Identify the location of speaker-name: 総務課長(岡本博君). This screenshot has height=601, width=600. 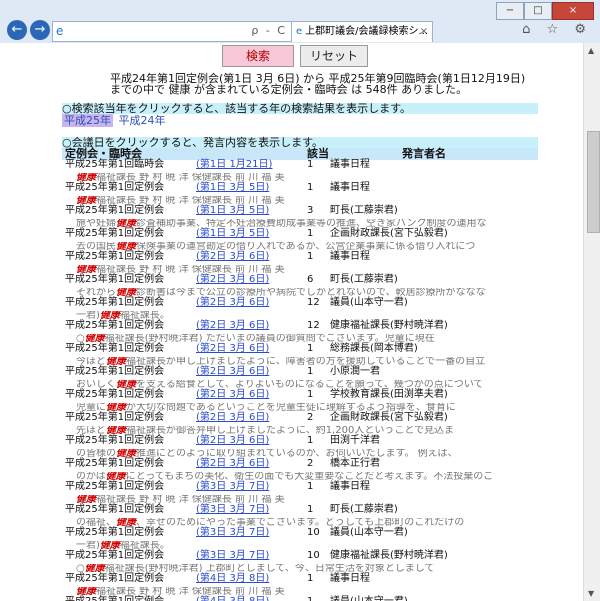
(374, 348).